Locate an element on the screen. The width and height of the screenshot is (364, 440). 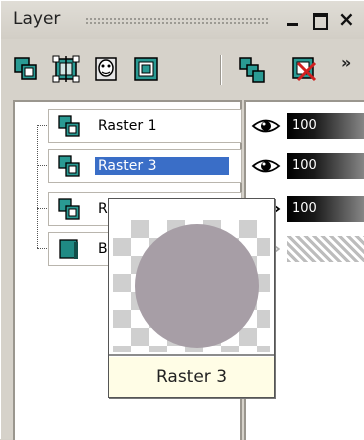
new-raster-layer-icon is located at coordinates (25, 68).